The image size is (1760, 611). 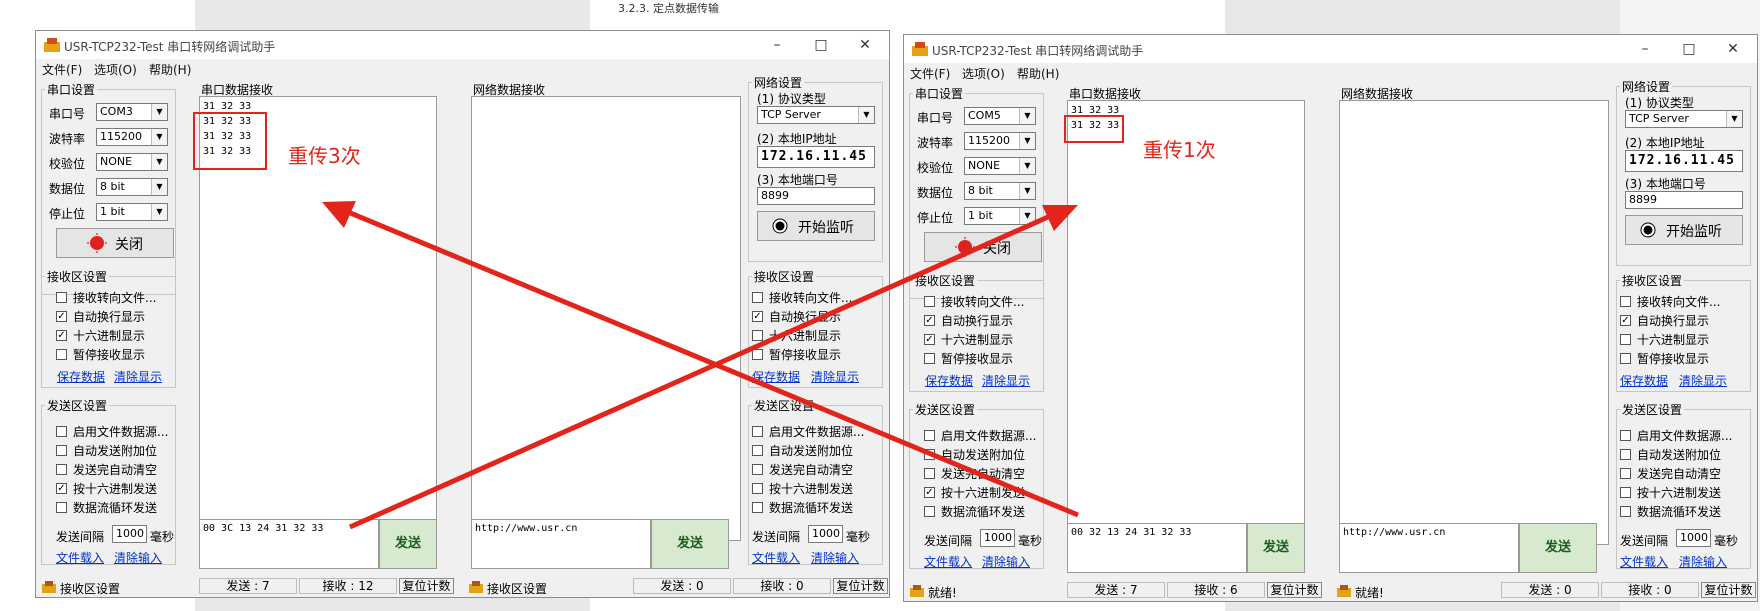 What do you see at coordinates (289, 544) in the screenshot?
I see `serial-send-input: 00 3C 13 24 31 32 33` at bounding box center [289, 544].